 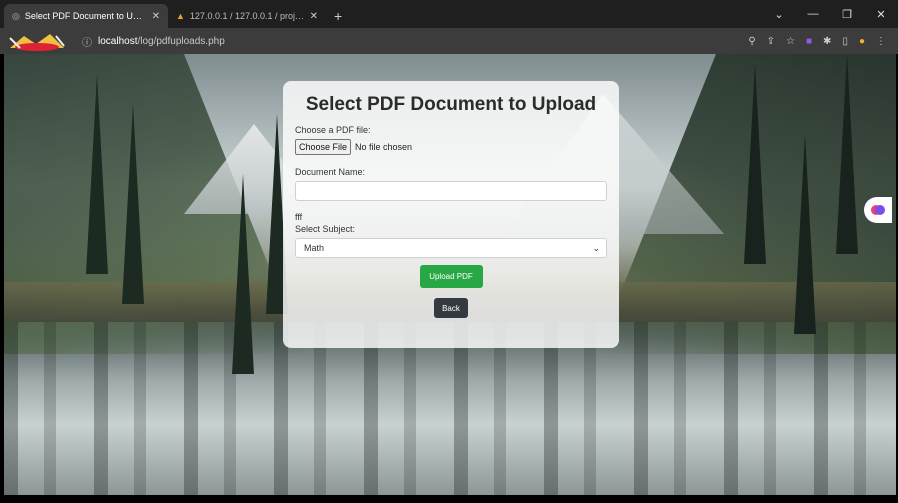 What do you see at coordinates (451, 276) in the screenshot?
I see `upload-pdf-button: Upload PDF` at bounding box center [451, 276].